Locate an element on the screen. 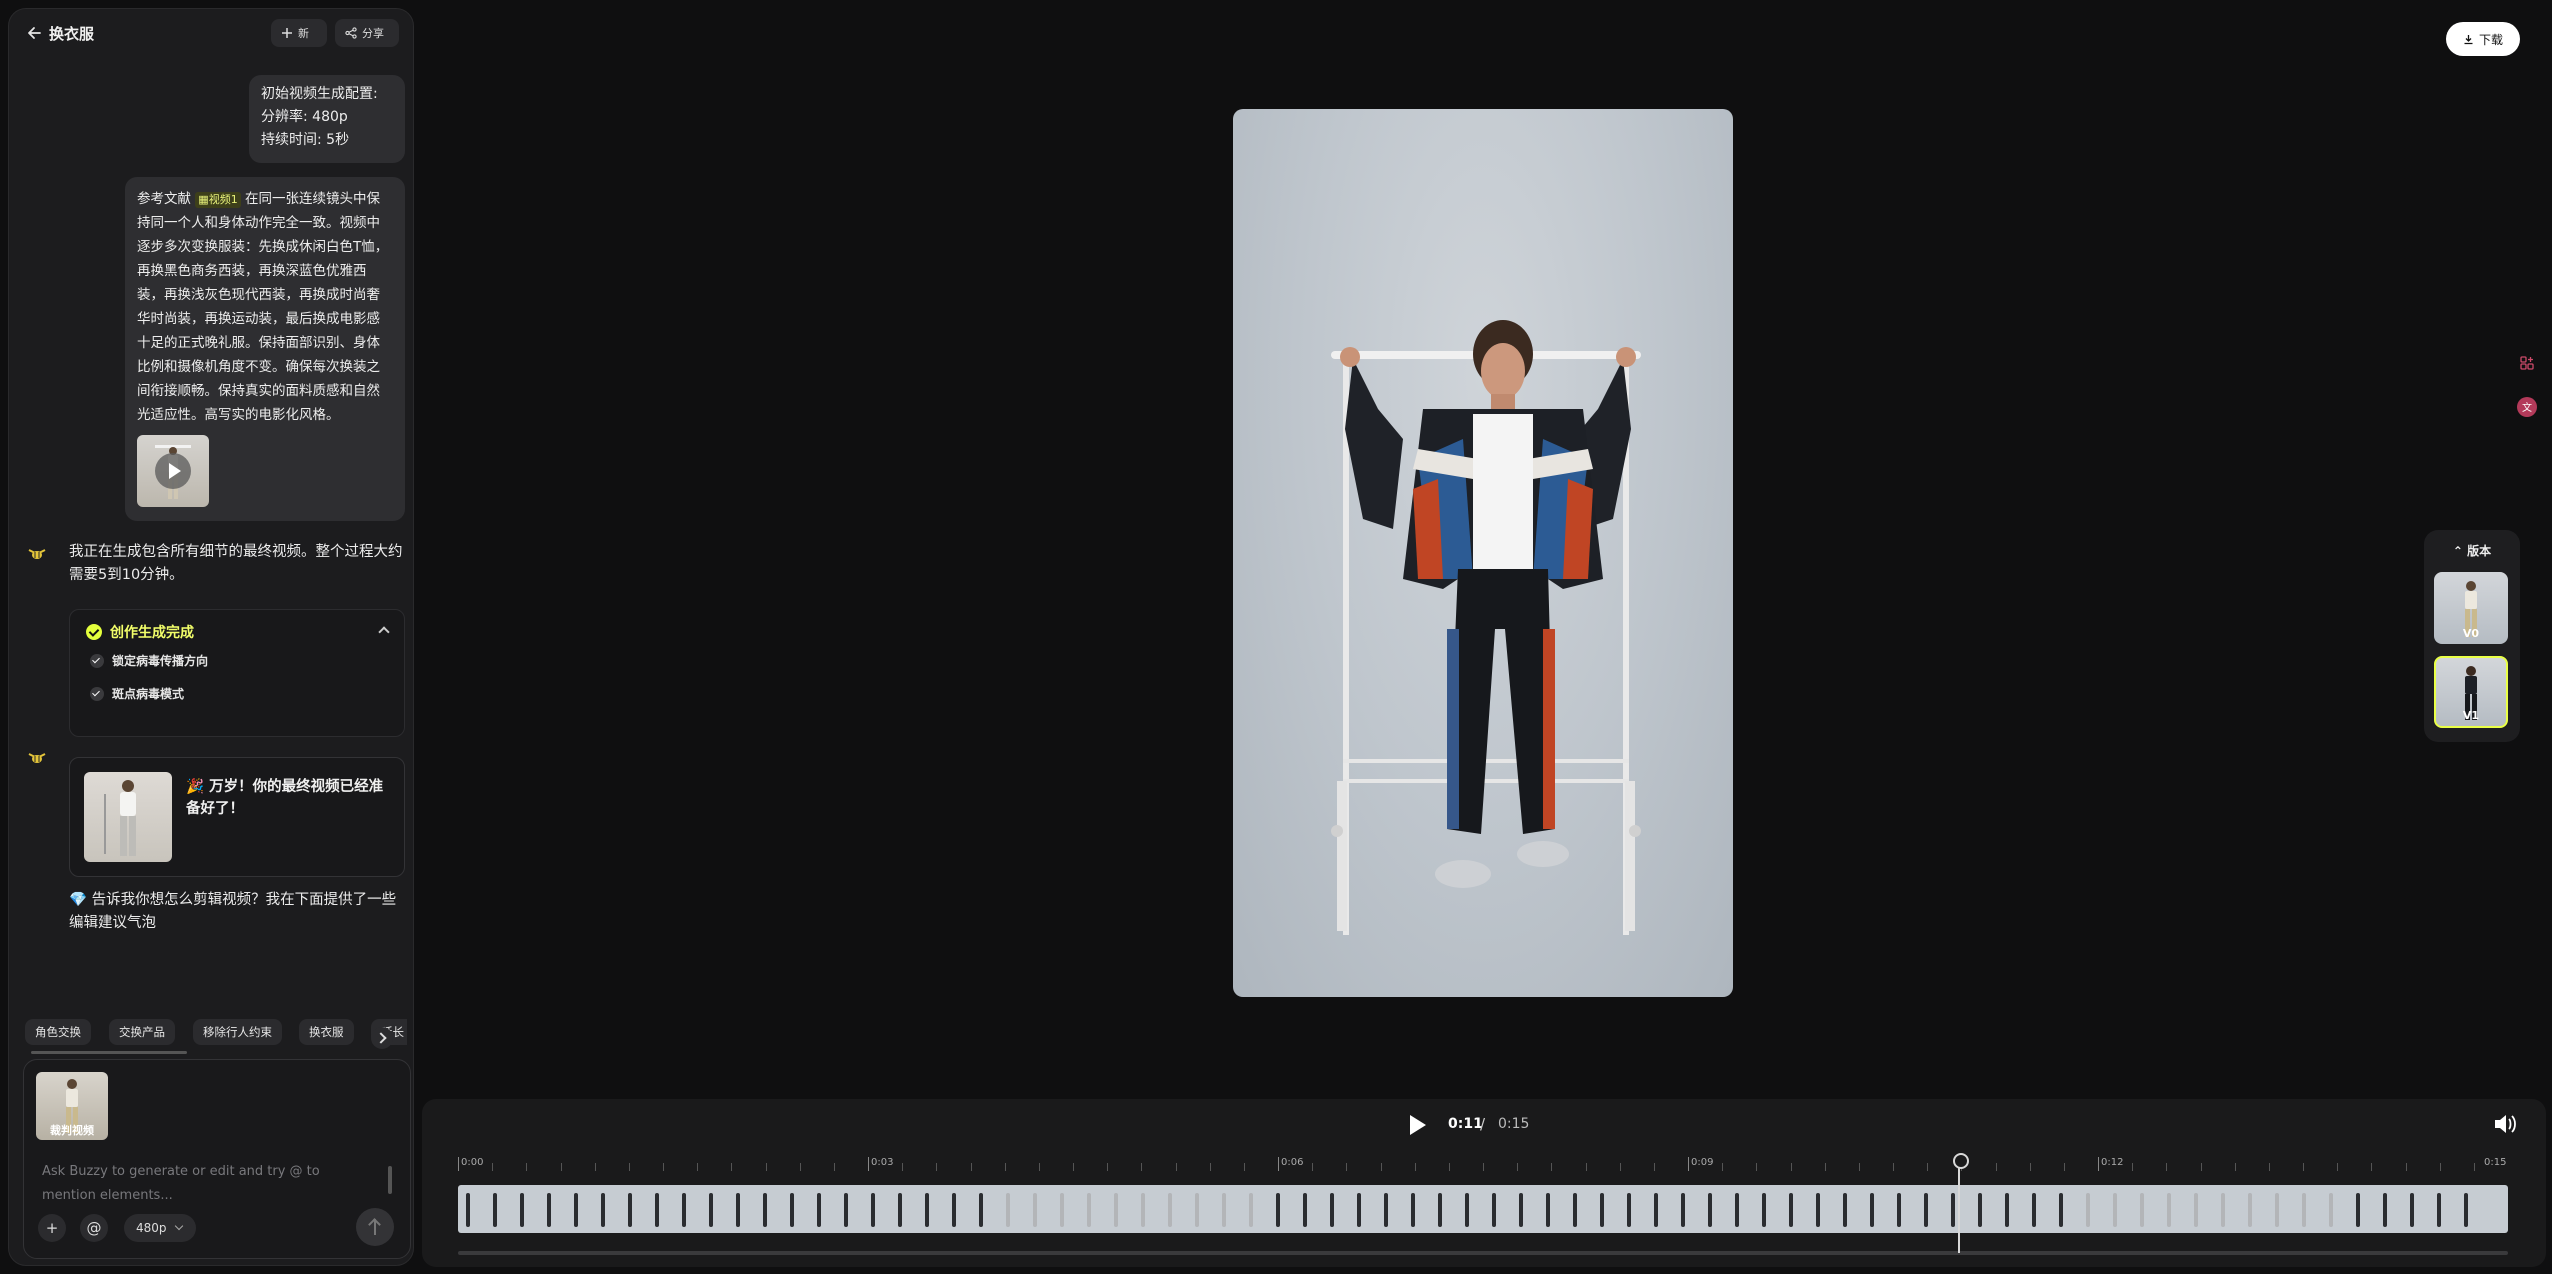 The width and height of the screenshot is (2552, 1274). reference-video-tag: ▦视频1 is located at coordinates (218, 200).